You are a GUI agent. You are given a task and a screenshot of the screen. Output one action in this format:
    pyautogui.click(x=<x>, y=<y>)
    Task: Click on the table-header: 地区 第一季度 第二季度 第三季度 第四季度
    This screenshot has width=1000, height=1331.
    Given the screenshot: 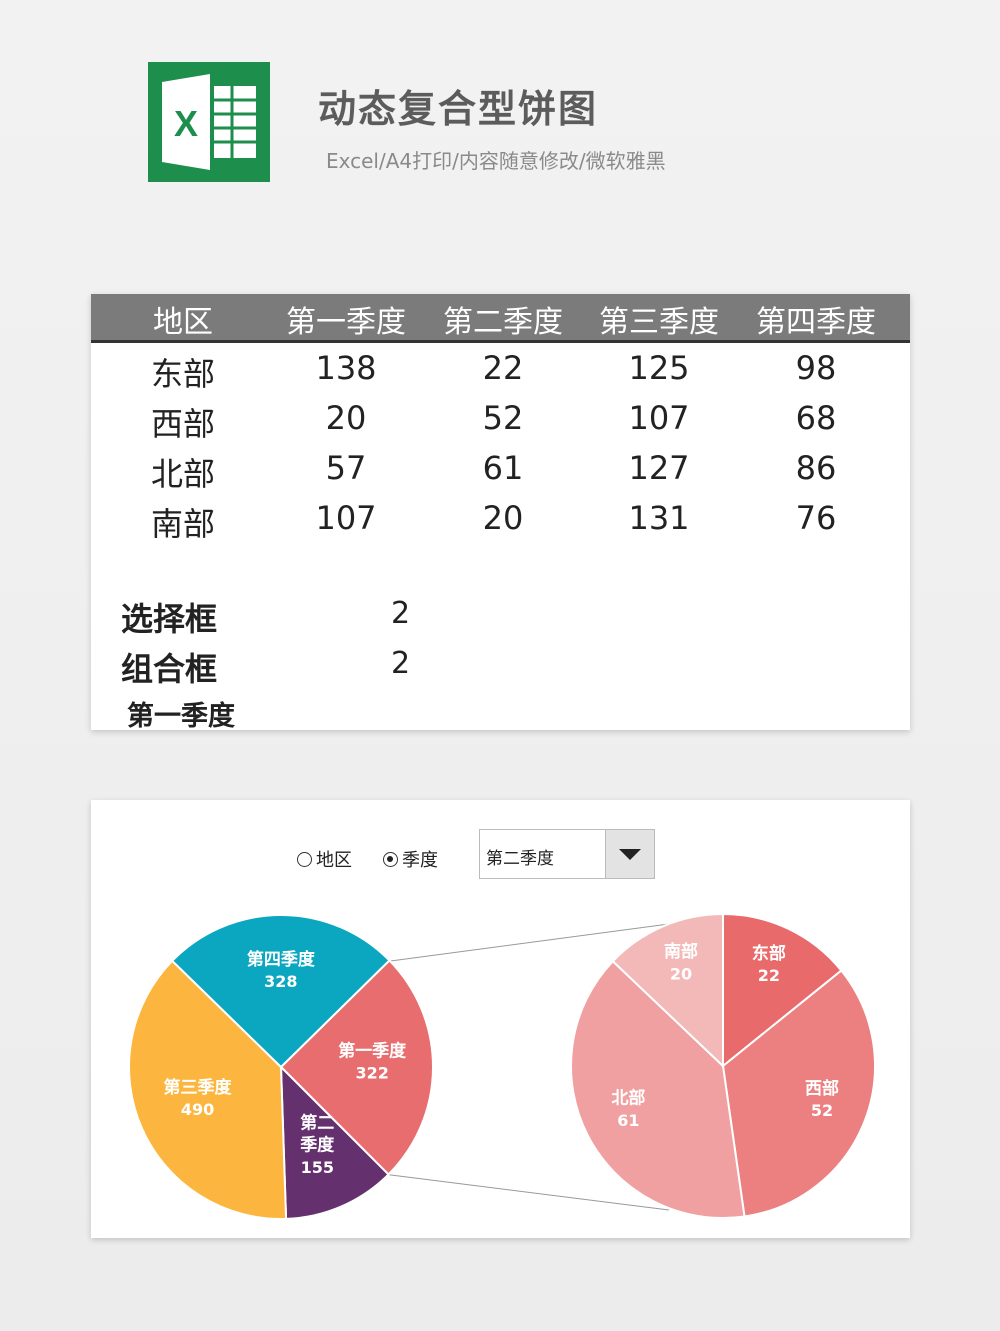 What is the action you would take?
    pyautogui.click(x=500, y=318)
    